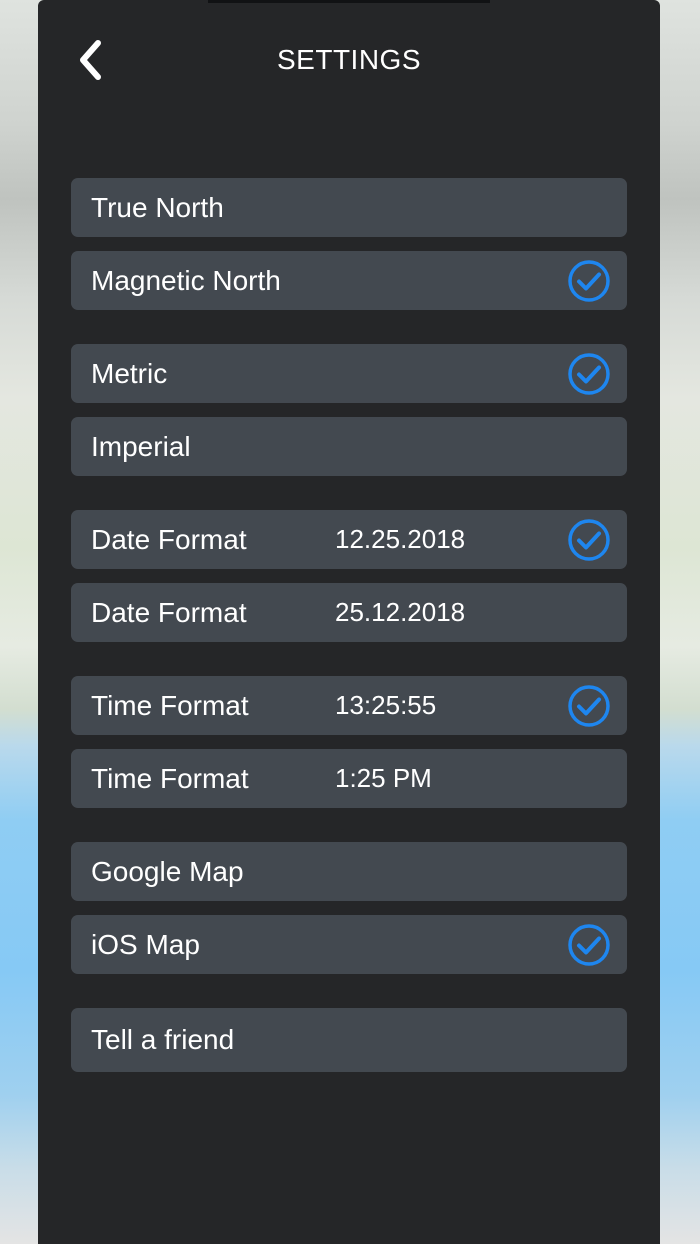  What do you see at coordinates (386, 705) in the screenshot?
I see `option-value: 13:25:55` at bounding box center [386, 705].